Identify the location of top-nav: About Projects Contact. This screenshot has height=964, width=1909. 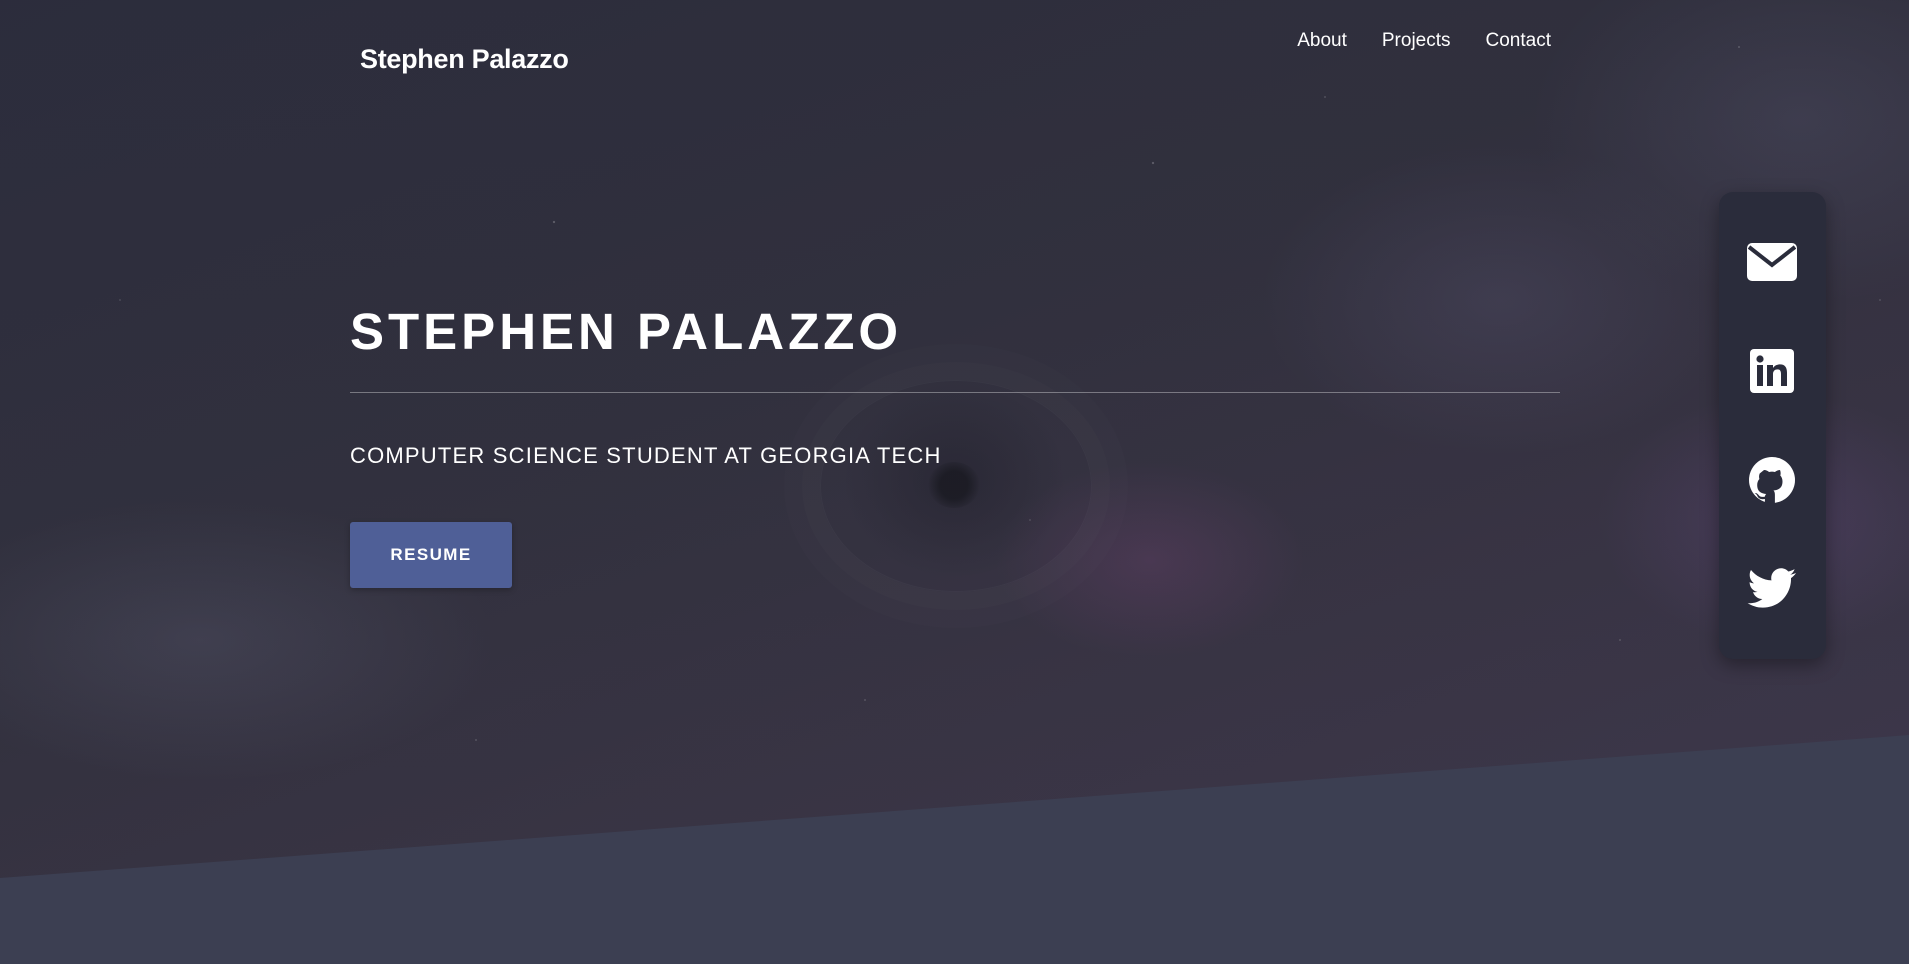
(1406, 41).